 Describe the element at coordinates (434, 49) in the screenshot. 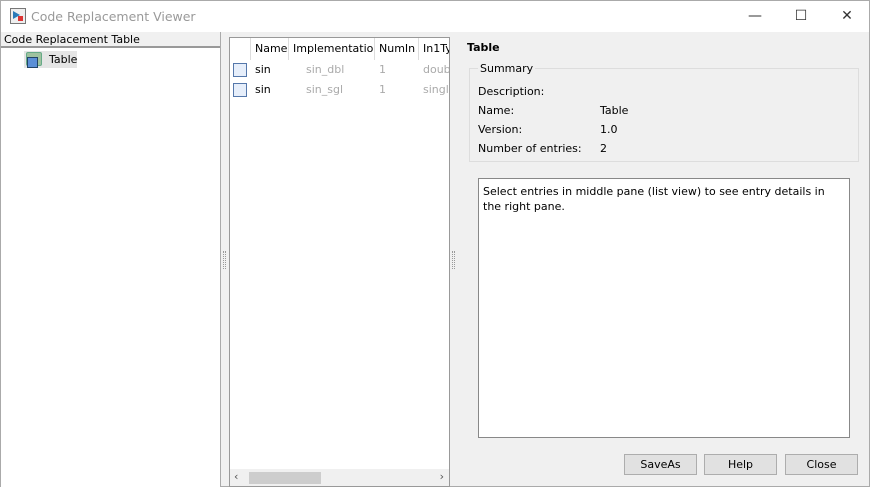

I see `column-header-in1type: In1Ty` at that location.